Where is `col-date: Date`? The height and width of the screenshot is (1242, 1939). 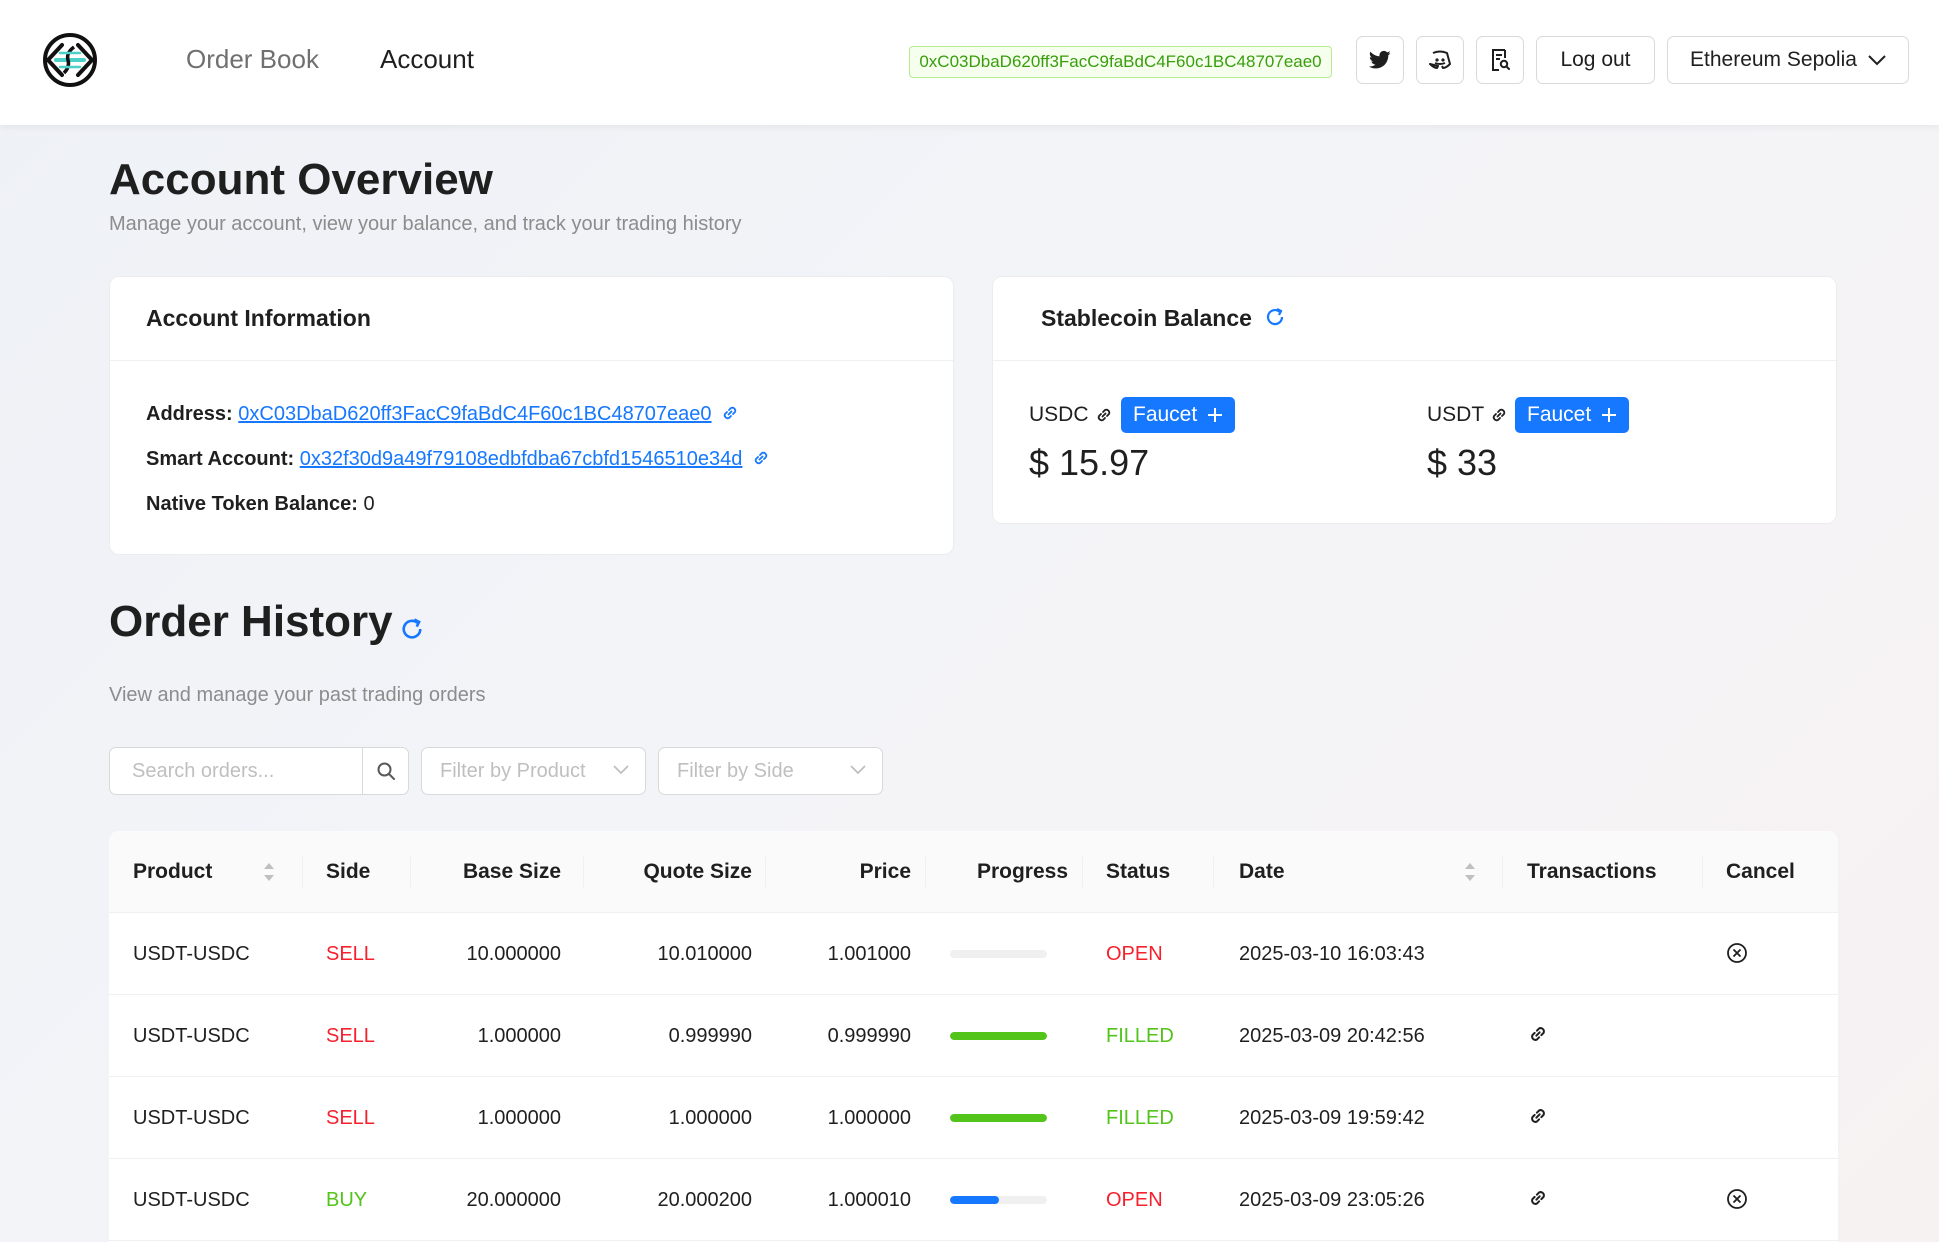 col-date: Date is located at coordinates (1262, 872).